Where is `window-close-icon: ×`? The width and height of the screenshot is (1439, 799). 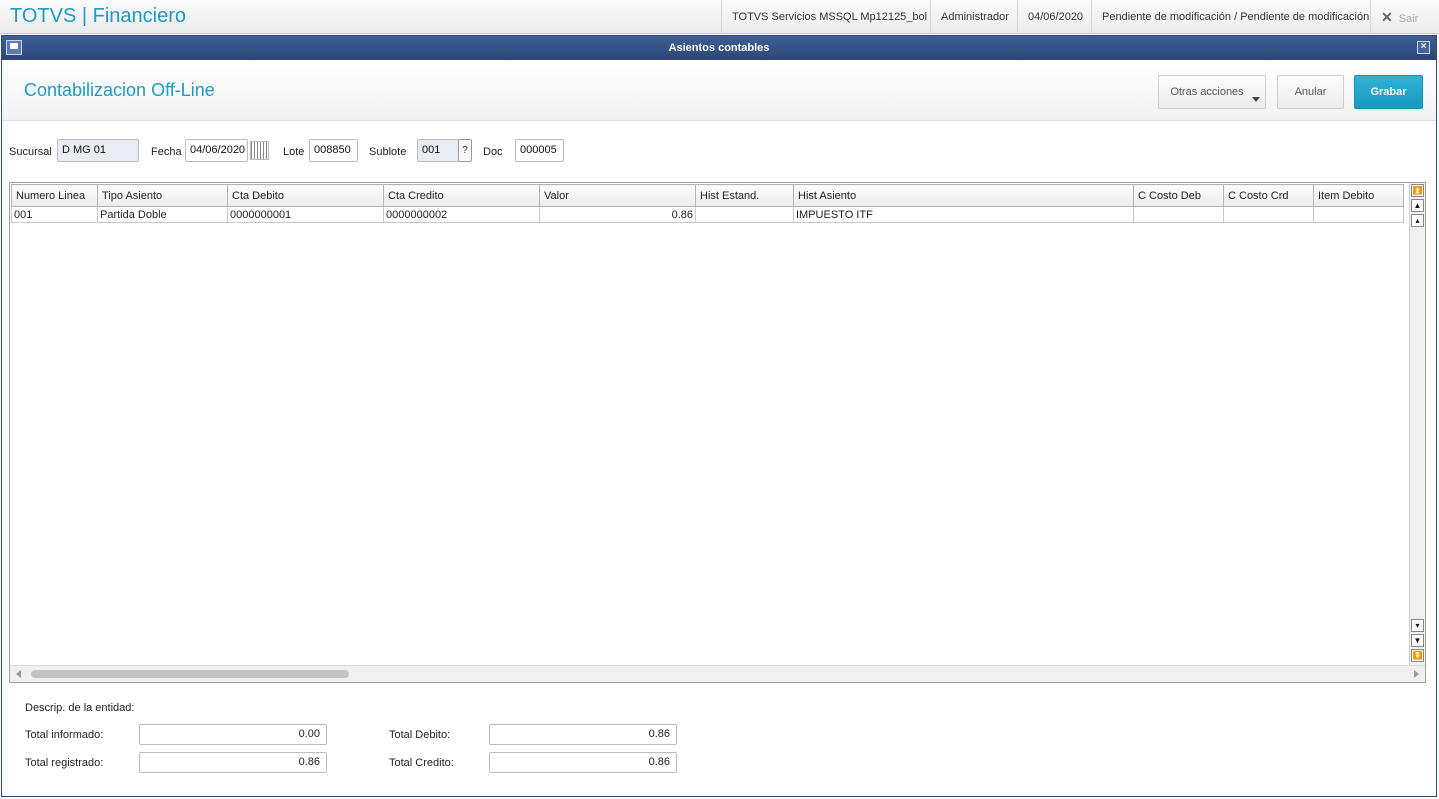
window-close-icon: × is located at coordinates (1423, 47).